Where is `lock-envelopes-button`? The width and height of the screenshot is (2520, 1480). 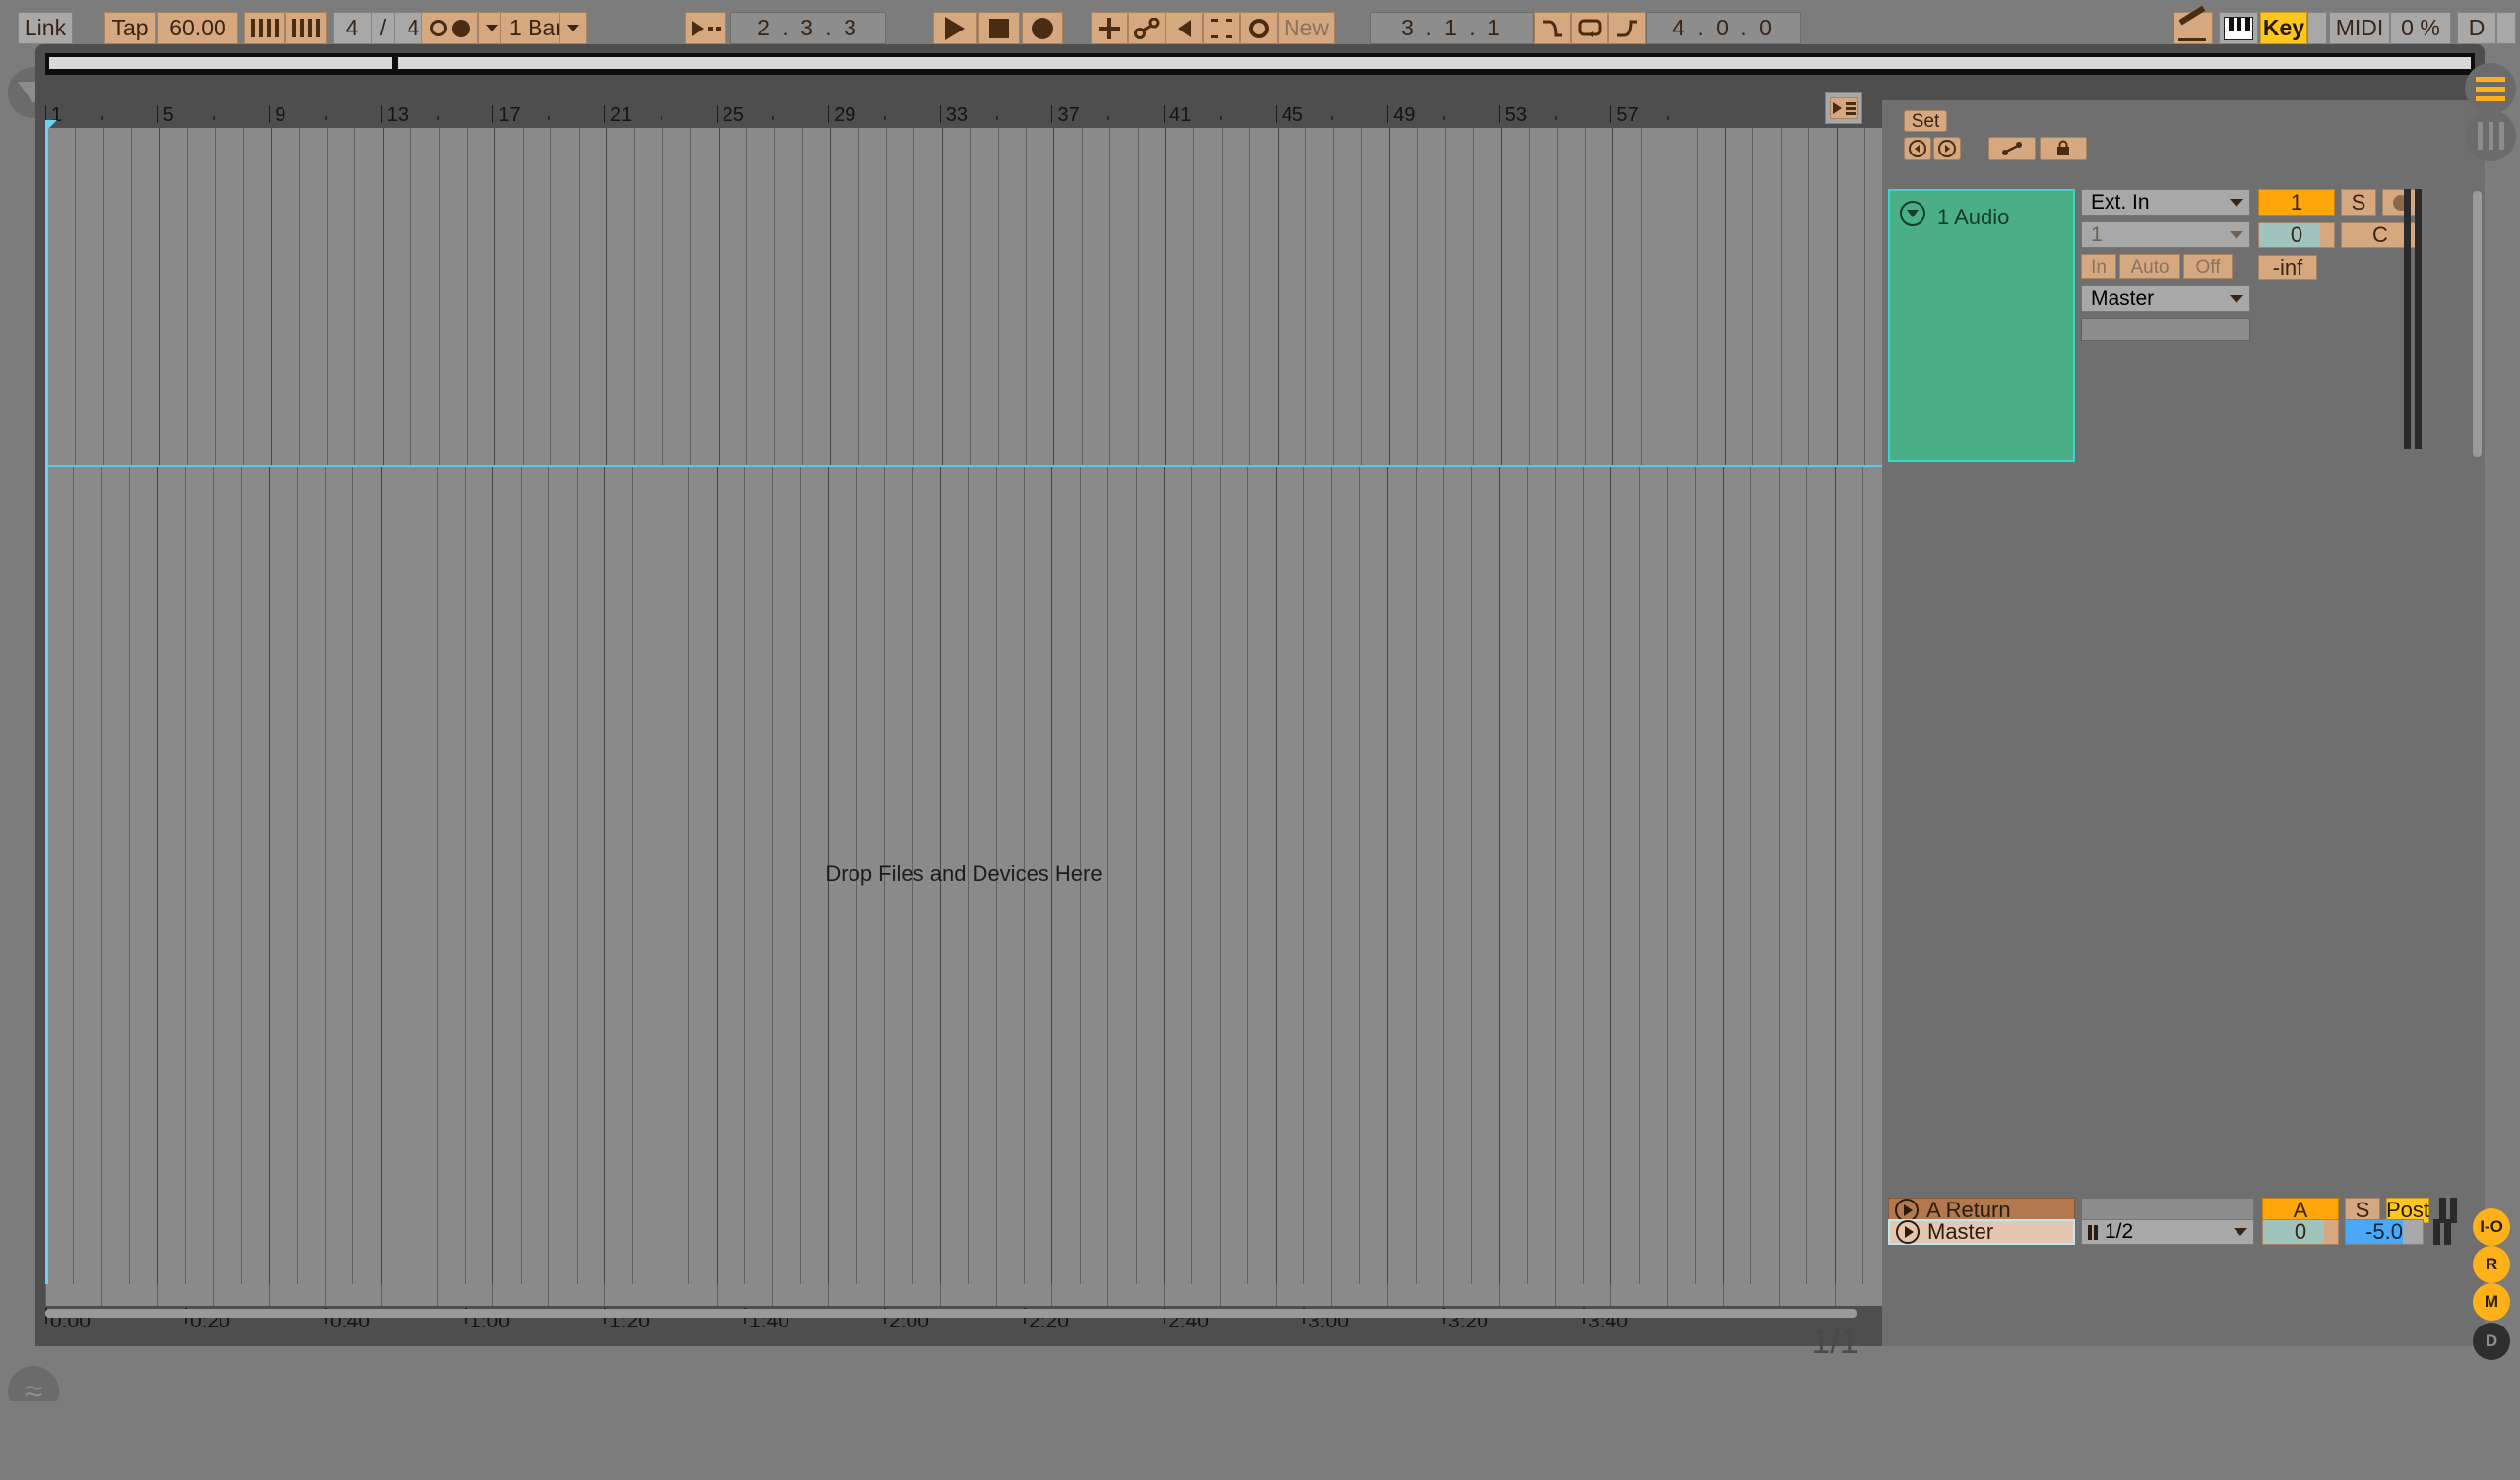 lock-envelopes-button is located at coordinates (2063, 148).